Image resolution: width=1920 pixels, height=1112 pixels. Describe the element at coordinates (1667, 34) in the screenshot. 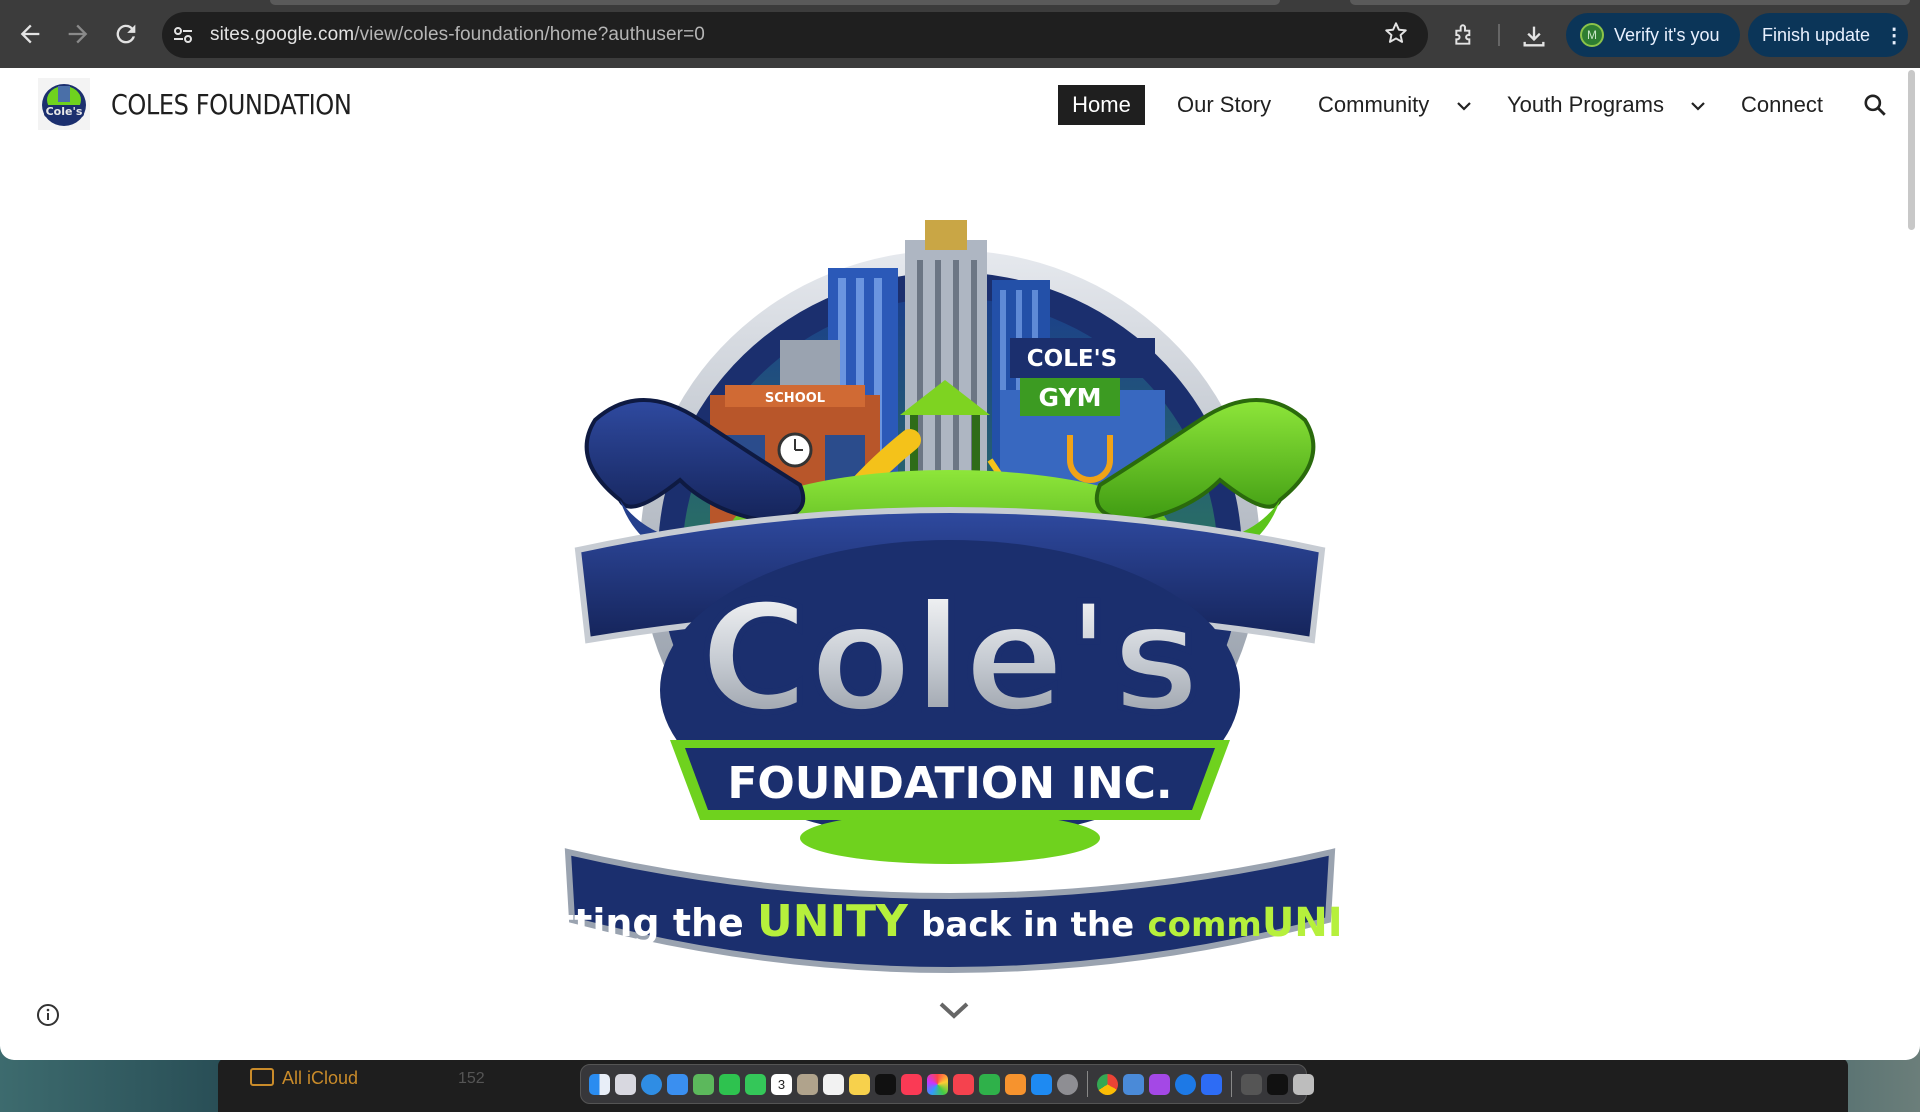

I see `verify-label: Verify it's you` at that location.